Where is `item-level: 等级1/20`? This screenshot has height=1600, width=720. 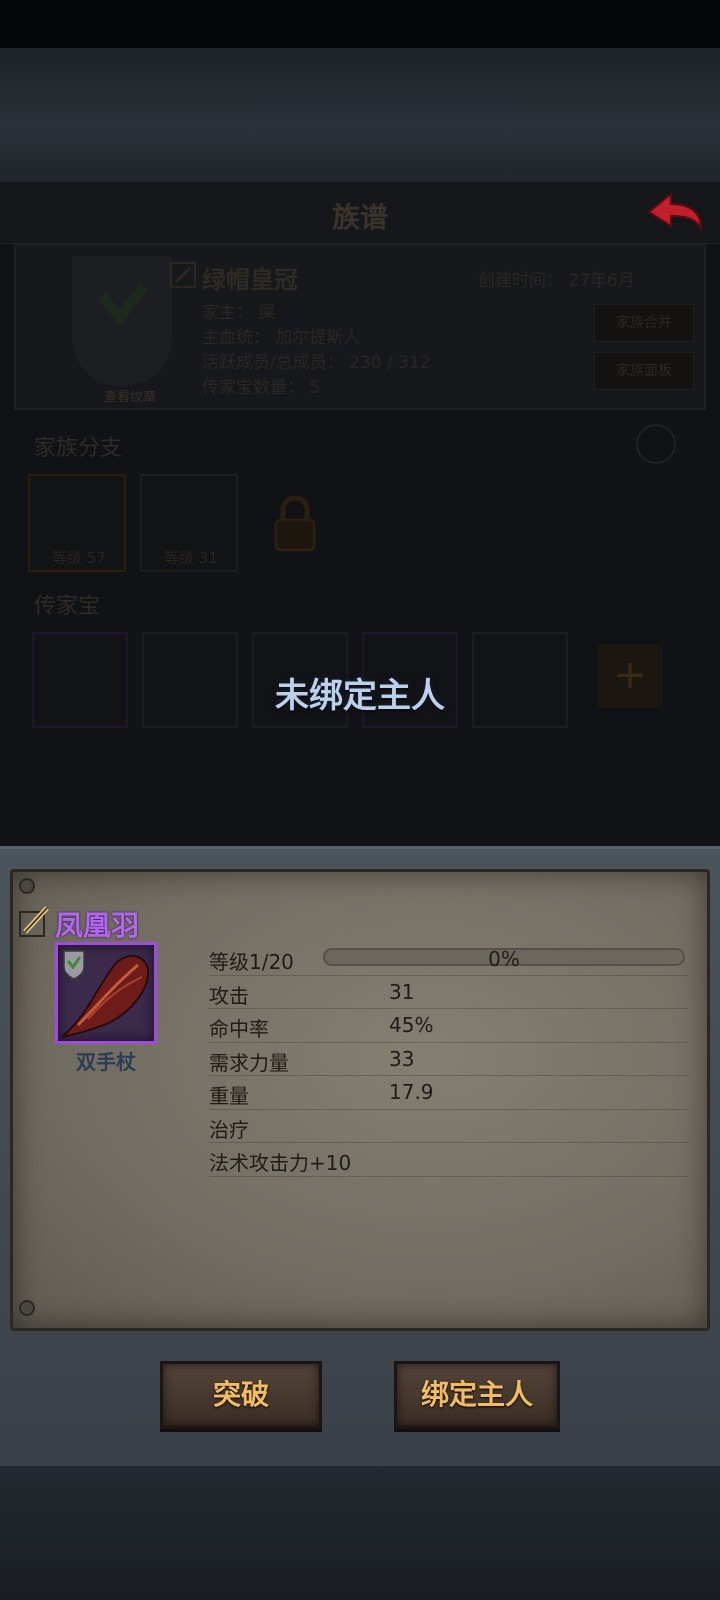
item-level: 等级1/20 is located at coordinates (251, 962).